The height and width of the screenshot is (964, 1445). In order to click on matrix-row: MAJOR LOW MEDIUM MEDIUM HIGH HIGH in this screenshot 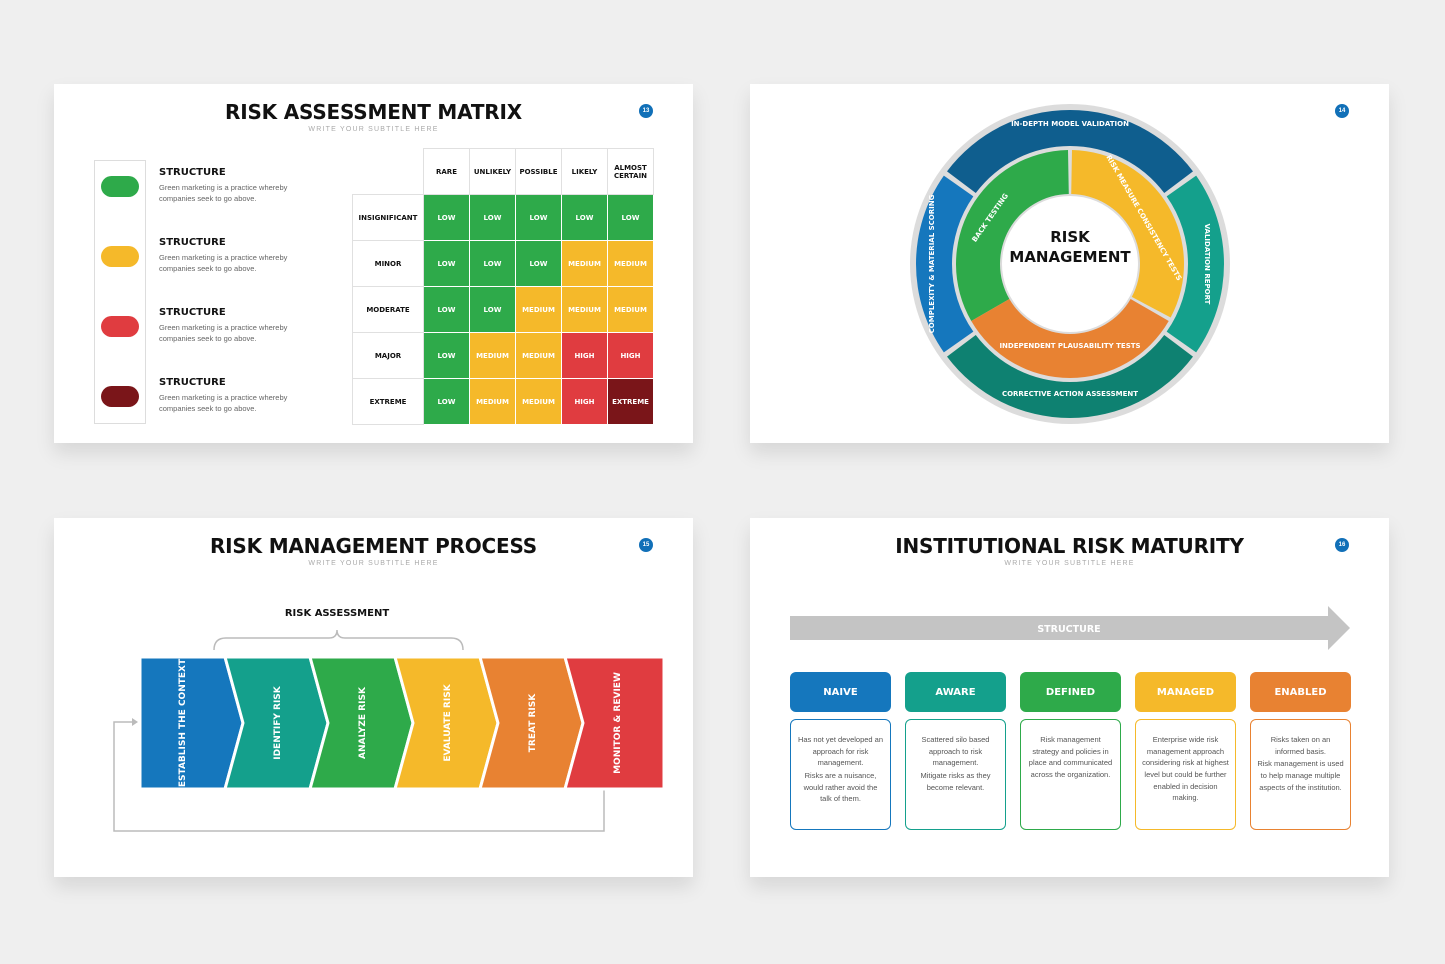, I will do `click(503, 355)`.